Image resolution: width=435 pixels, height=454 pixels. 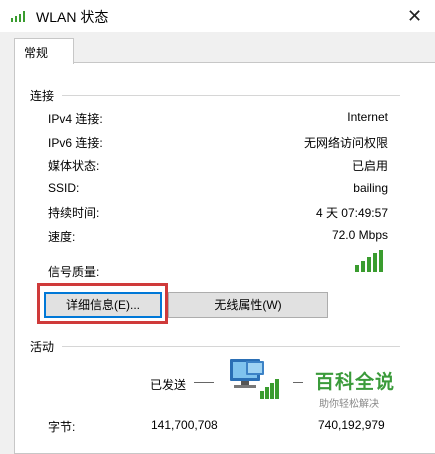 What do you see at coordinates (351, 425) in the screenshot?
I see `bytes-received-value: 740,192,979` at bounding box center [351, 425].